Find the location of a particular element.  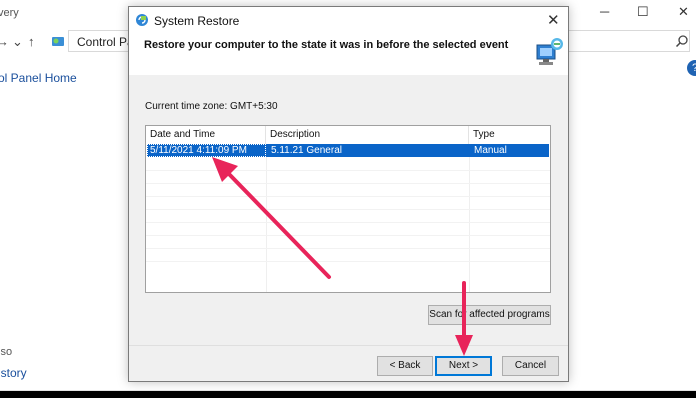

footer-divider is located at coordinates (348, 345).